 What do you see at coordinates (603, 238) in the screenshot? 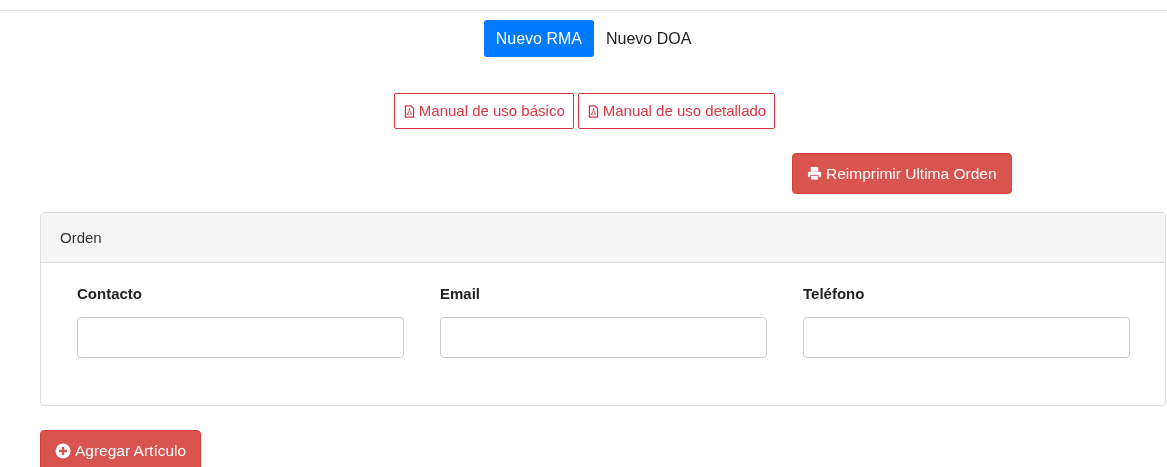
I see `panel-title: Orden` at bounding box center [603, 238].